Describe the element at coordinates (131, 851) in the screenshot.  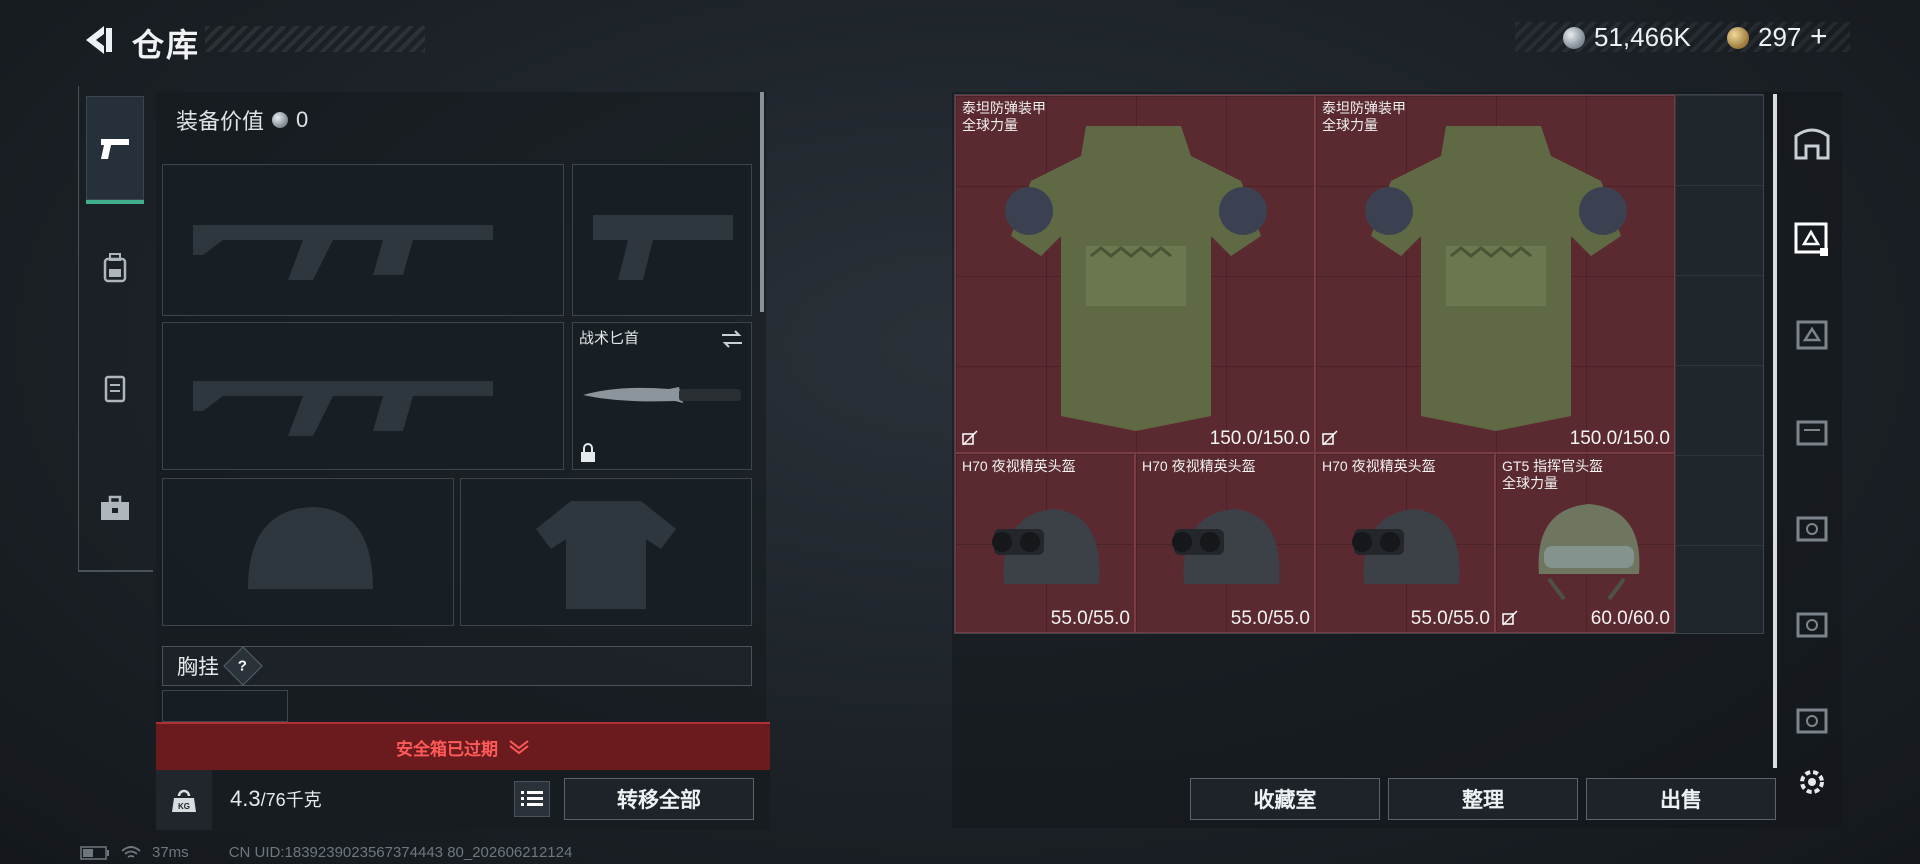
I see `wifi-icon` at that location.